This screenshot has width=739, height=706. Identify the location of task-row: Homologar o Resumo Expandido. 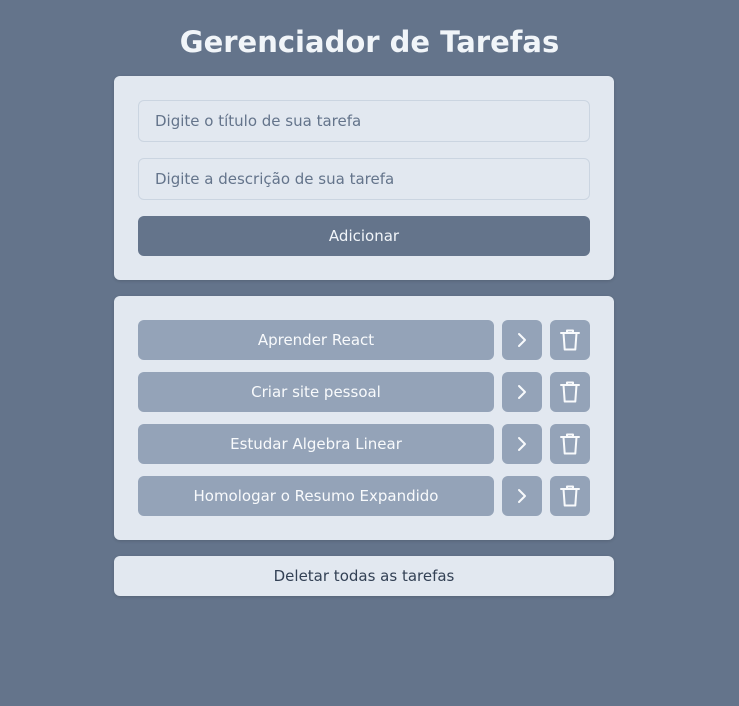
(364, 496).